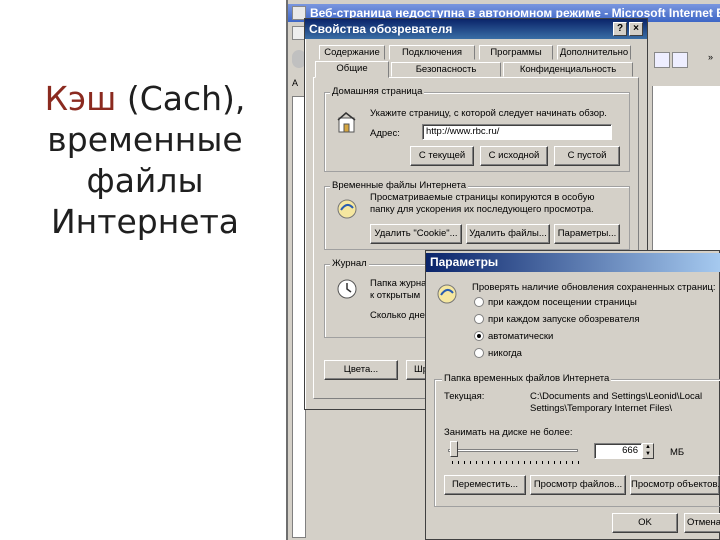 This screenshot has width=720, height=540. I want to click on option-every-start: при каждом запуске обозревателя, so click(563, 319).